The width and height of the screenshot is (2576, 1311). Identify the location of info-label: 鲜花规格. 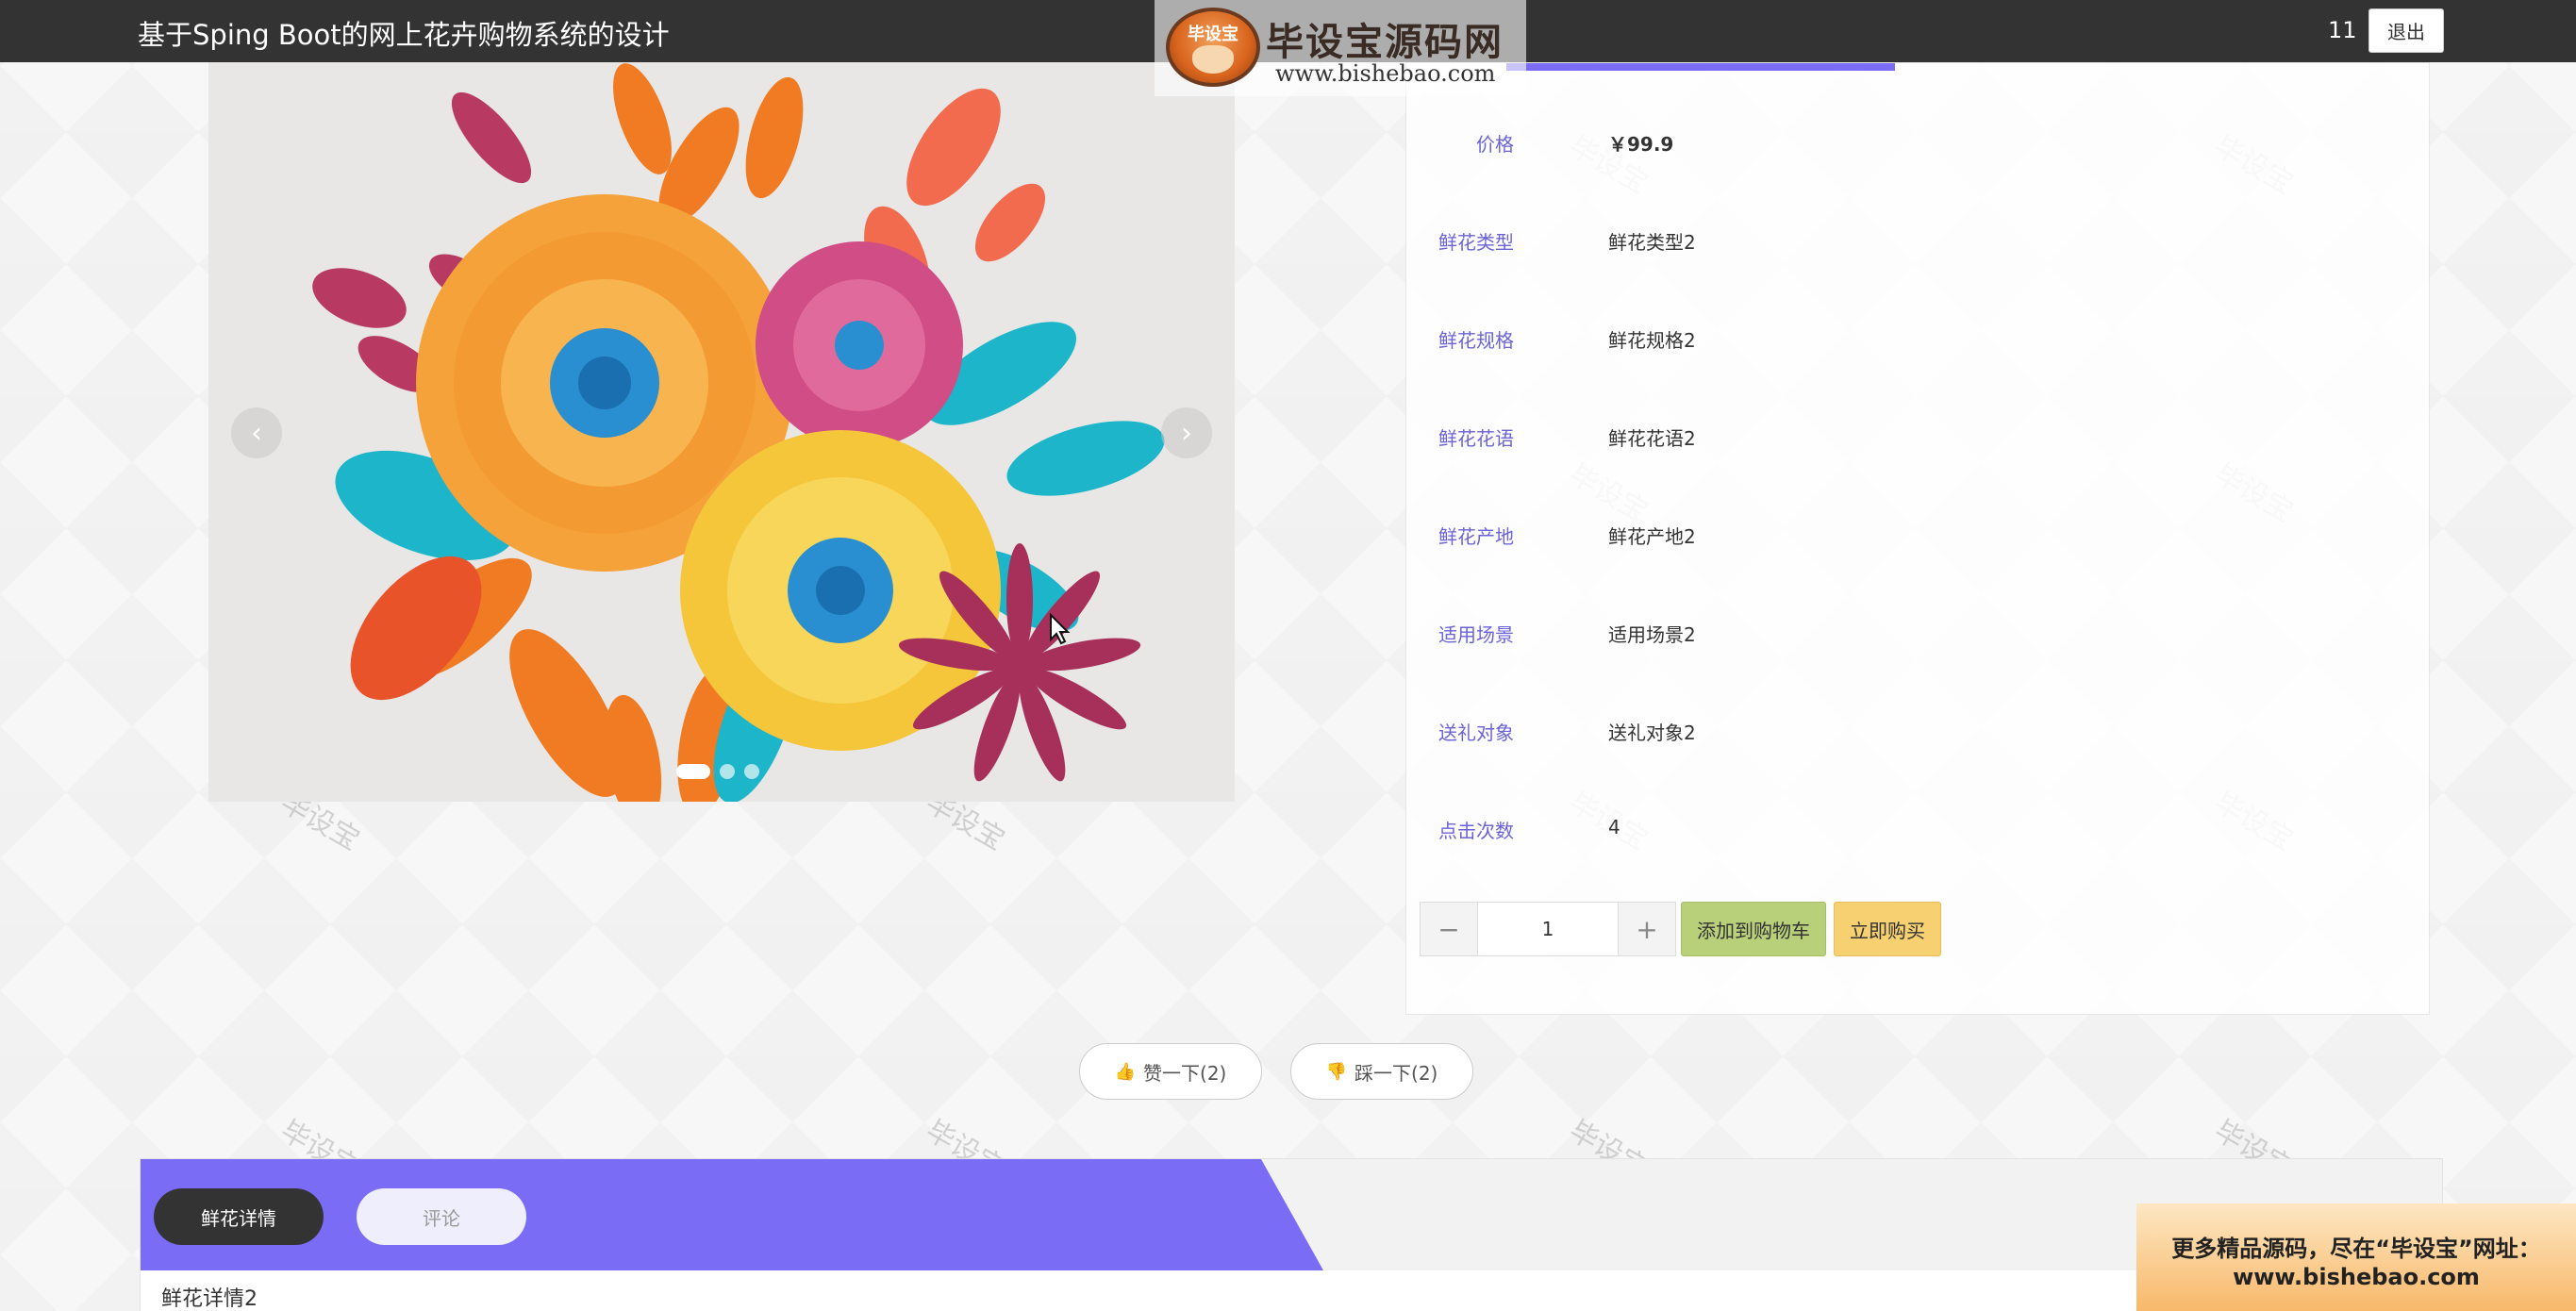
(1476, 340).